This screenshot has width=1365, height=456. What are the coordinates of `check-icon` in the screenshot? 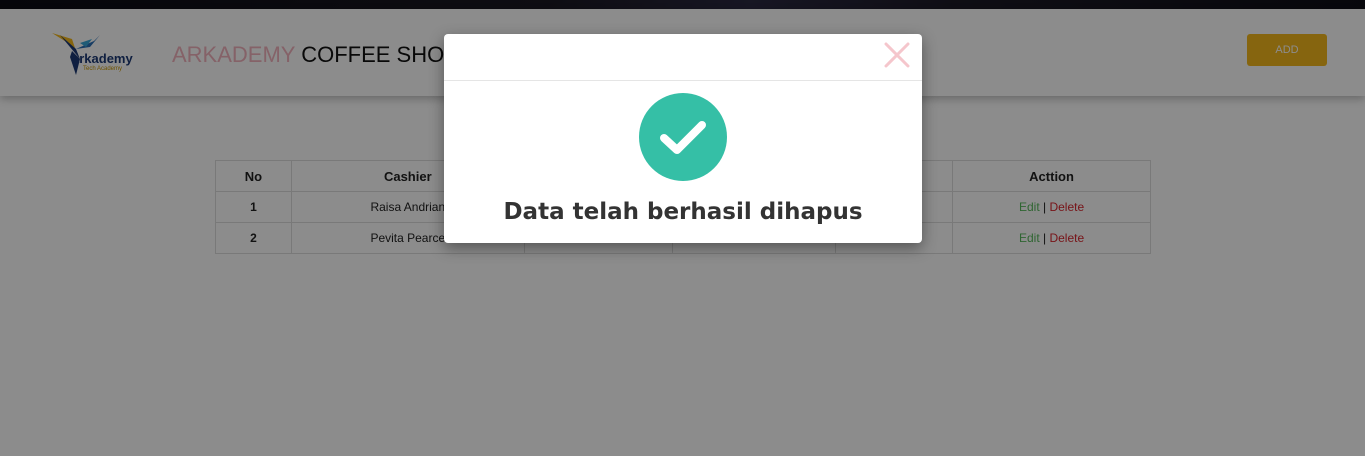 It's located at (683, 137).